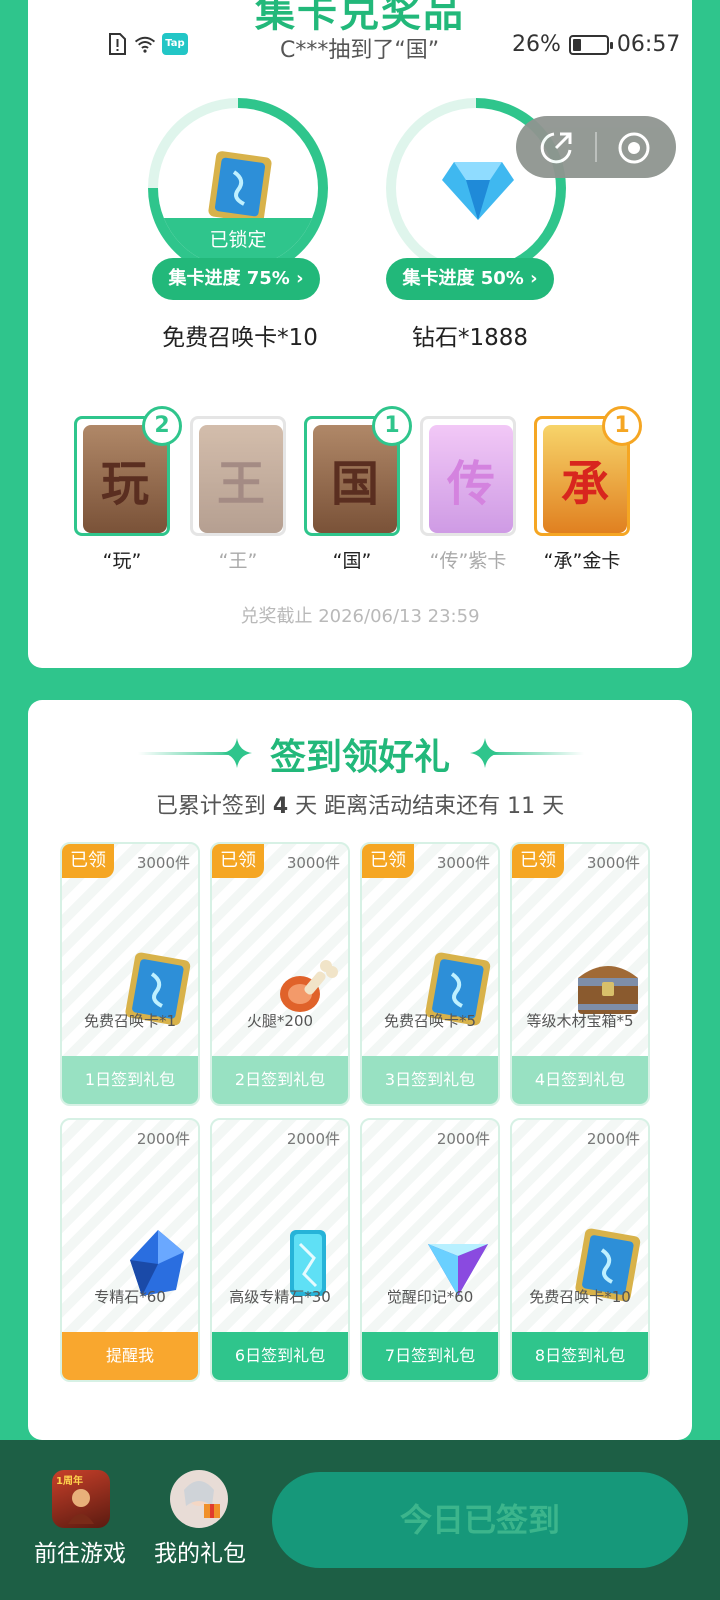 The width and height of the screenshot is (720, 1600). Describe the element at coordinates (580, 1297) in the screenshot. I see `reward-name: 免费召唤卡*10` at that location.